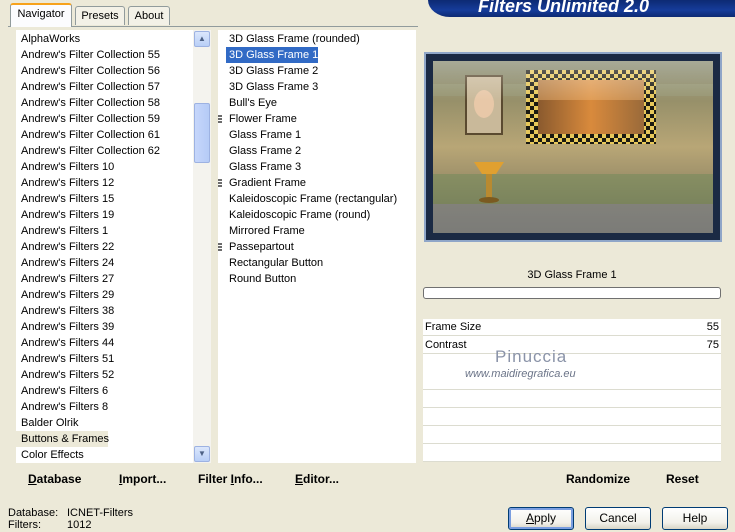  Describe the element at coordinates (564, 8) in the screenshot. I see `app-title: Filters Unlimited 2.0` at that location.